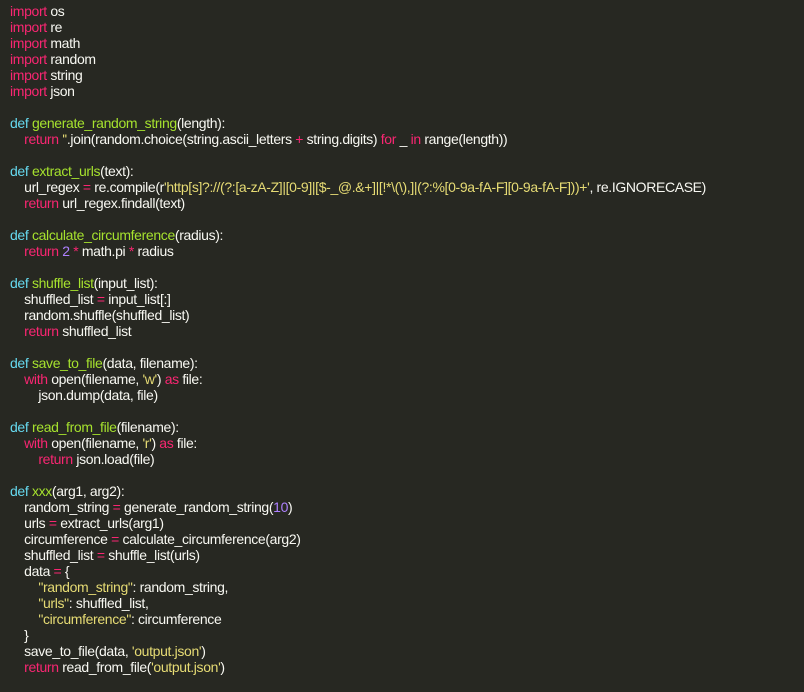 This screenshot has width=804, height=692. What do you see at coordinates (281, 507) in the screenshot?
I see `code-token: 10` at bounding box center [281, 507].